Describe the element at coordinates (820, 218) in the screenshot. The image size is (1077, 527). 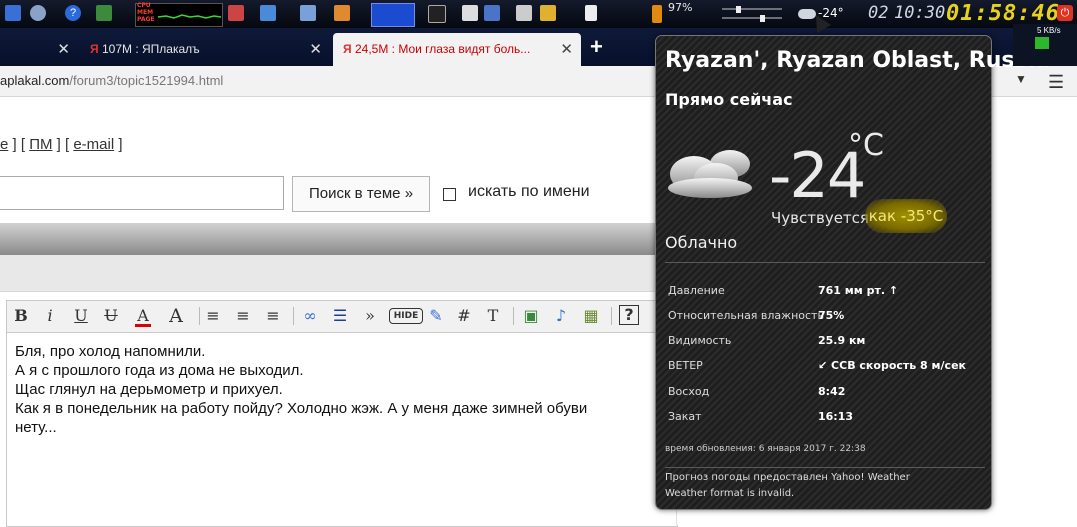
I see `weather-feels-label: Чувствуется` at that location.